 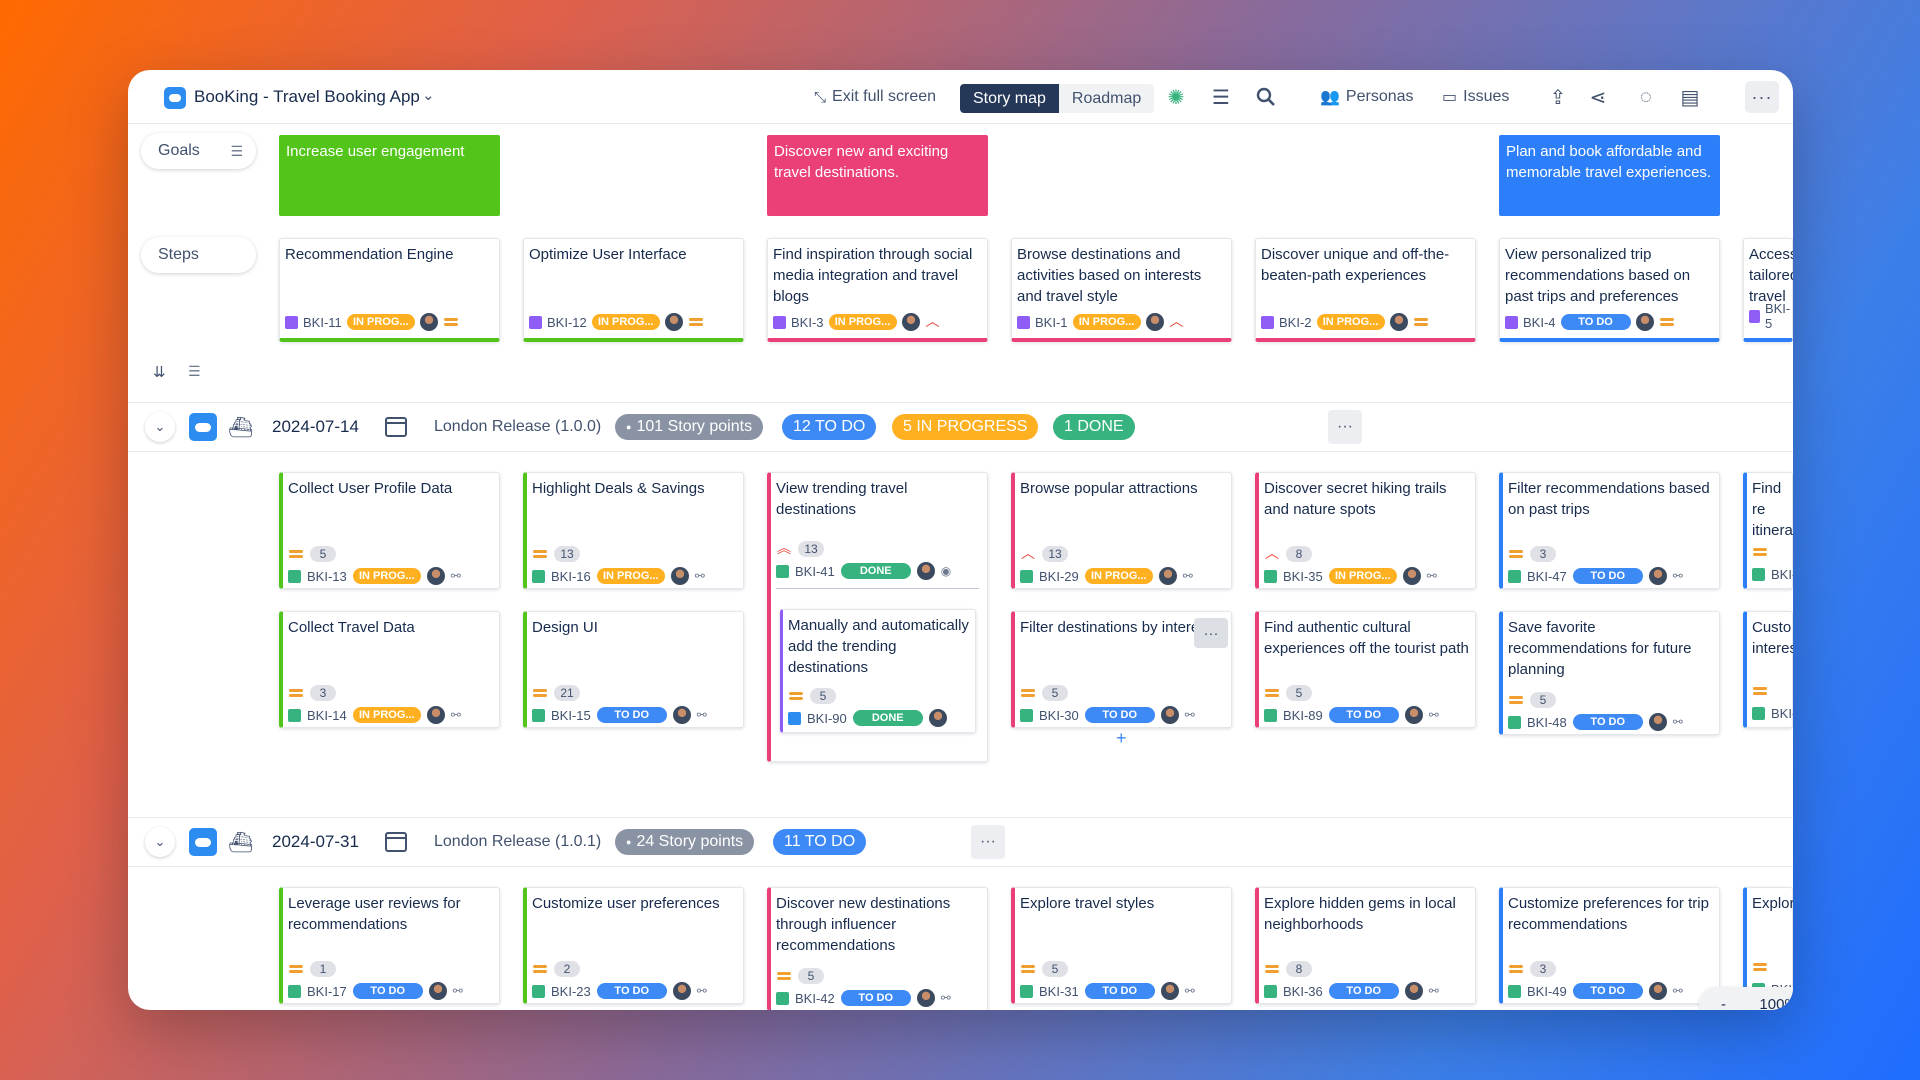 What do you see at coordinates (327, 715) in the screenshot?
I see `issue-key: BKI-14` at bounding box center [327, 715].